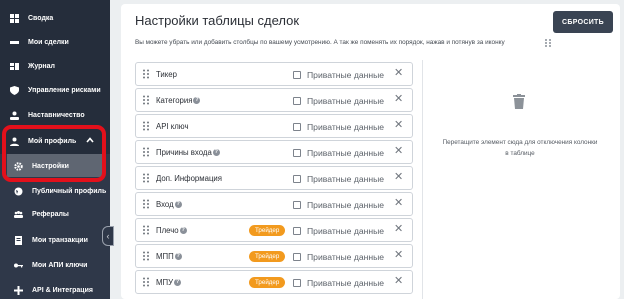  I want to click on sidebar-item-4: Наставничество, so click(55, 115).